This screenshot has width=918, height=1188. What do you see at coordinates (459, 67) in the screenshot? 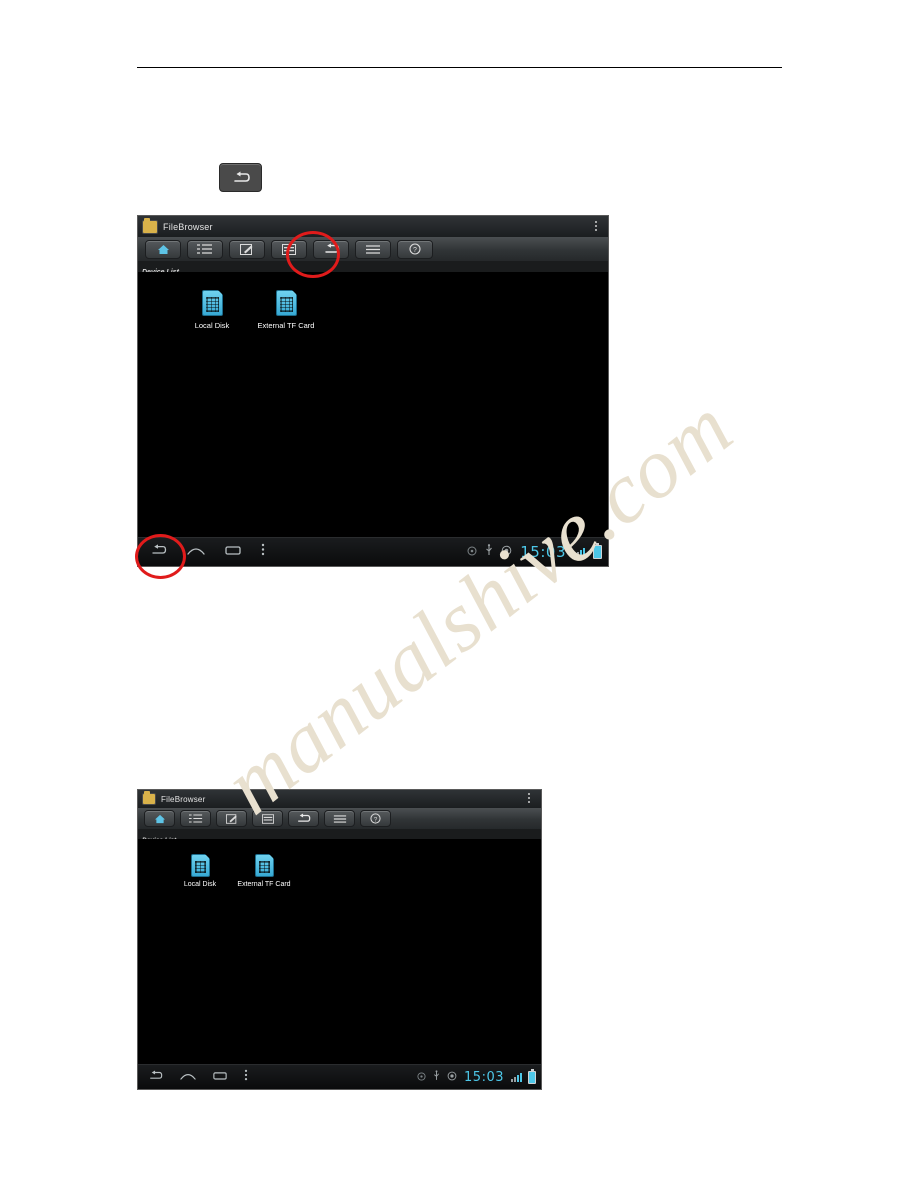
I see `page-header-rule` at bounding box center [459, 67].